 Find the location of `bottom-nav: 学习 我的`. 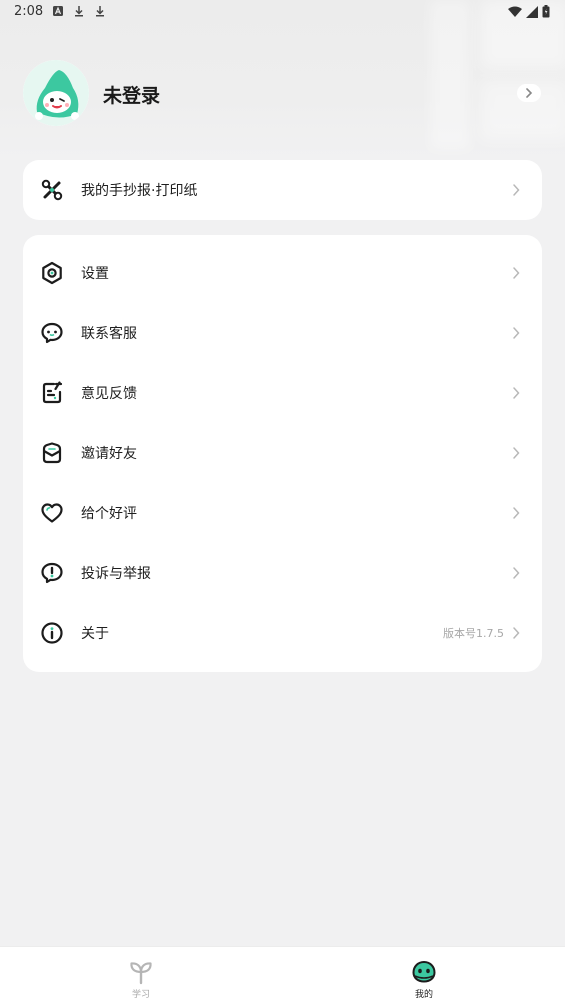

bottom-nav: 学习 我的 is located at coordinates (282, 975).